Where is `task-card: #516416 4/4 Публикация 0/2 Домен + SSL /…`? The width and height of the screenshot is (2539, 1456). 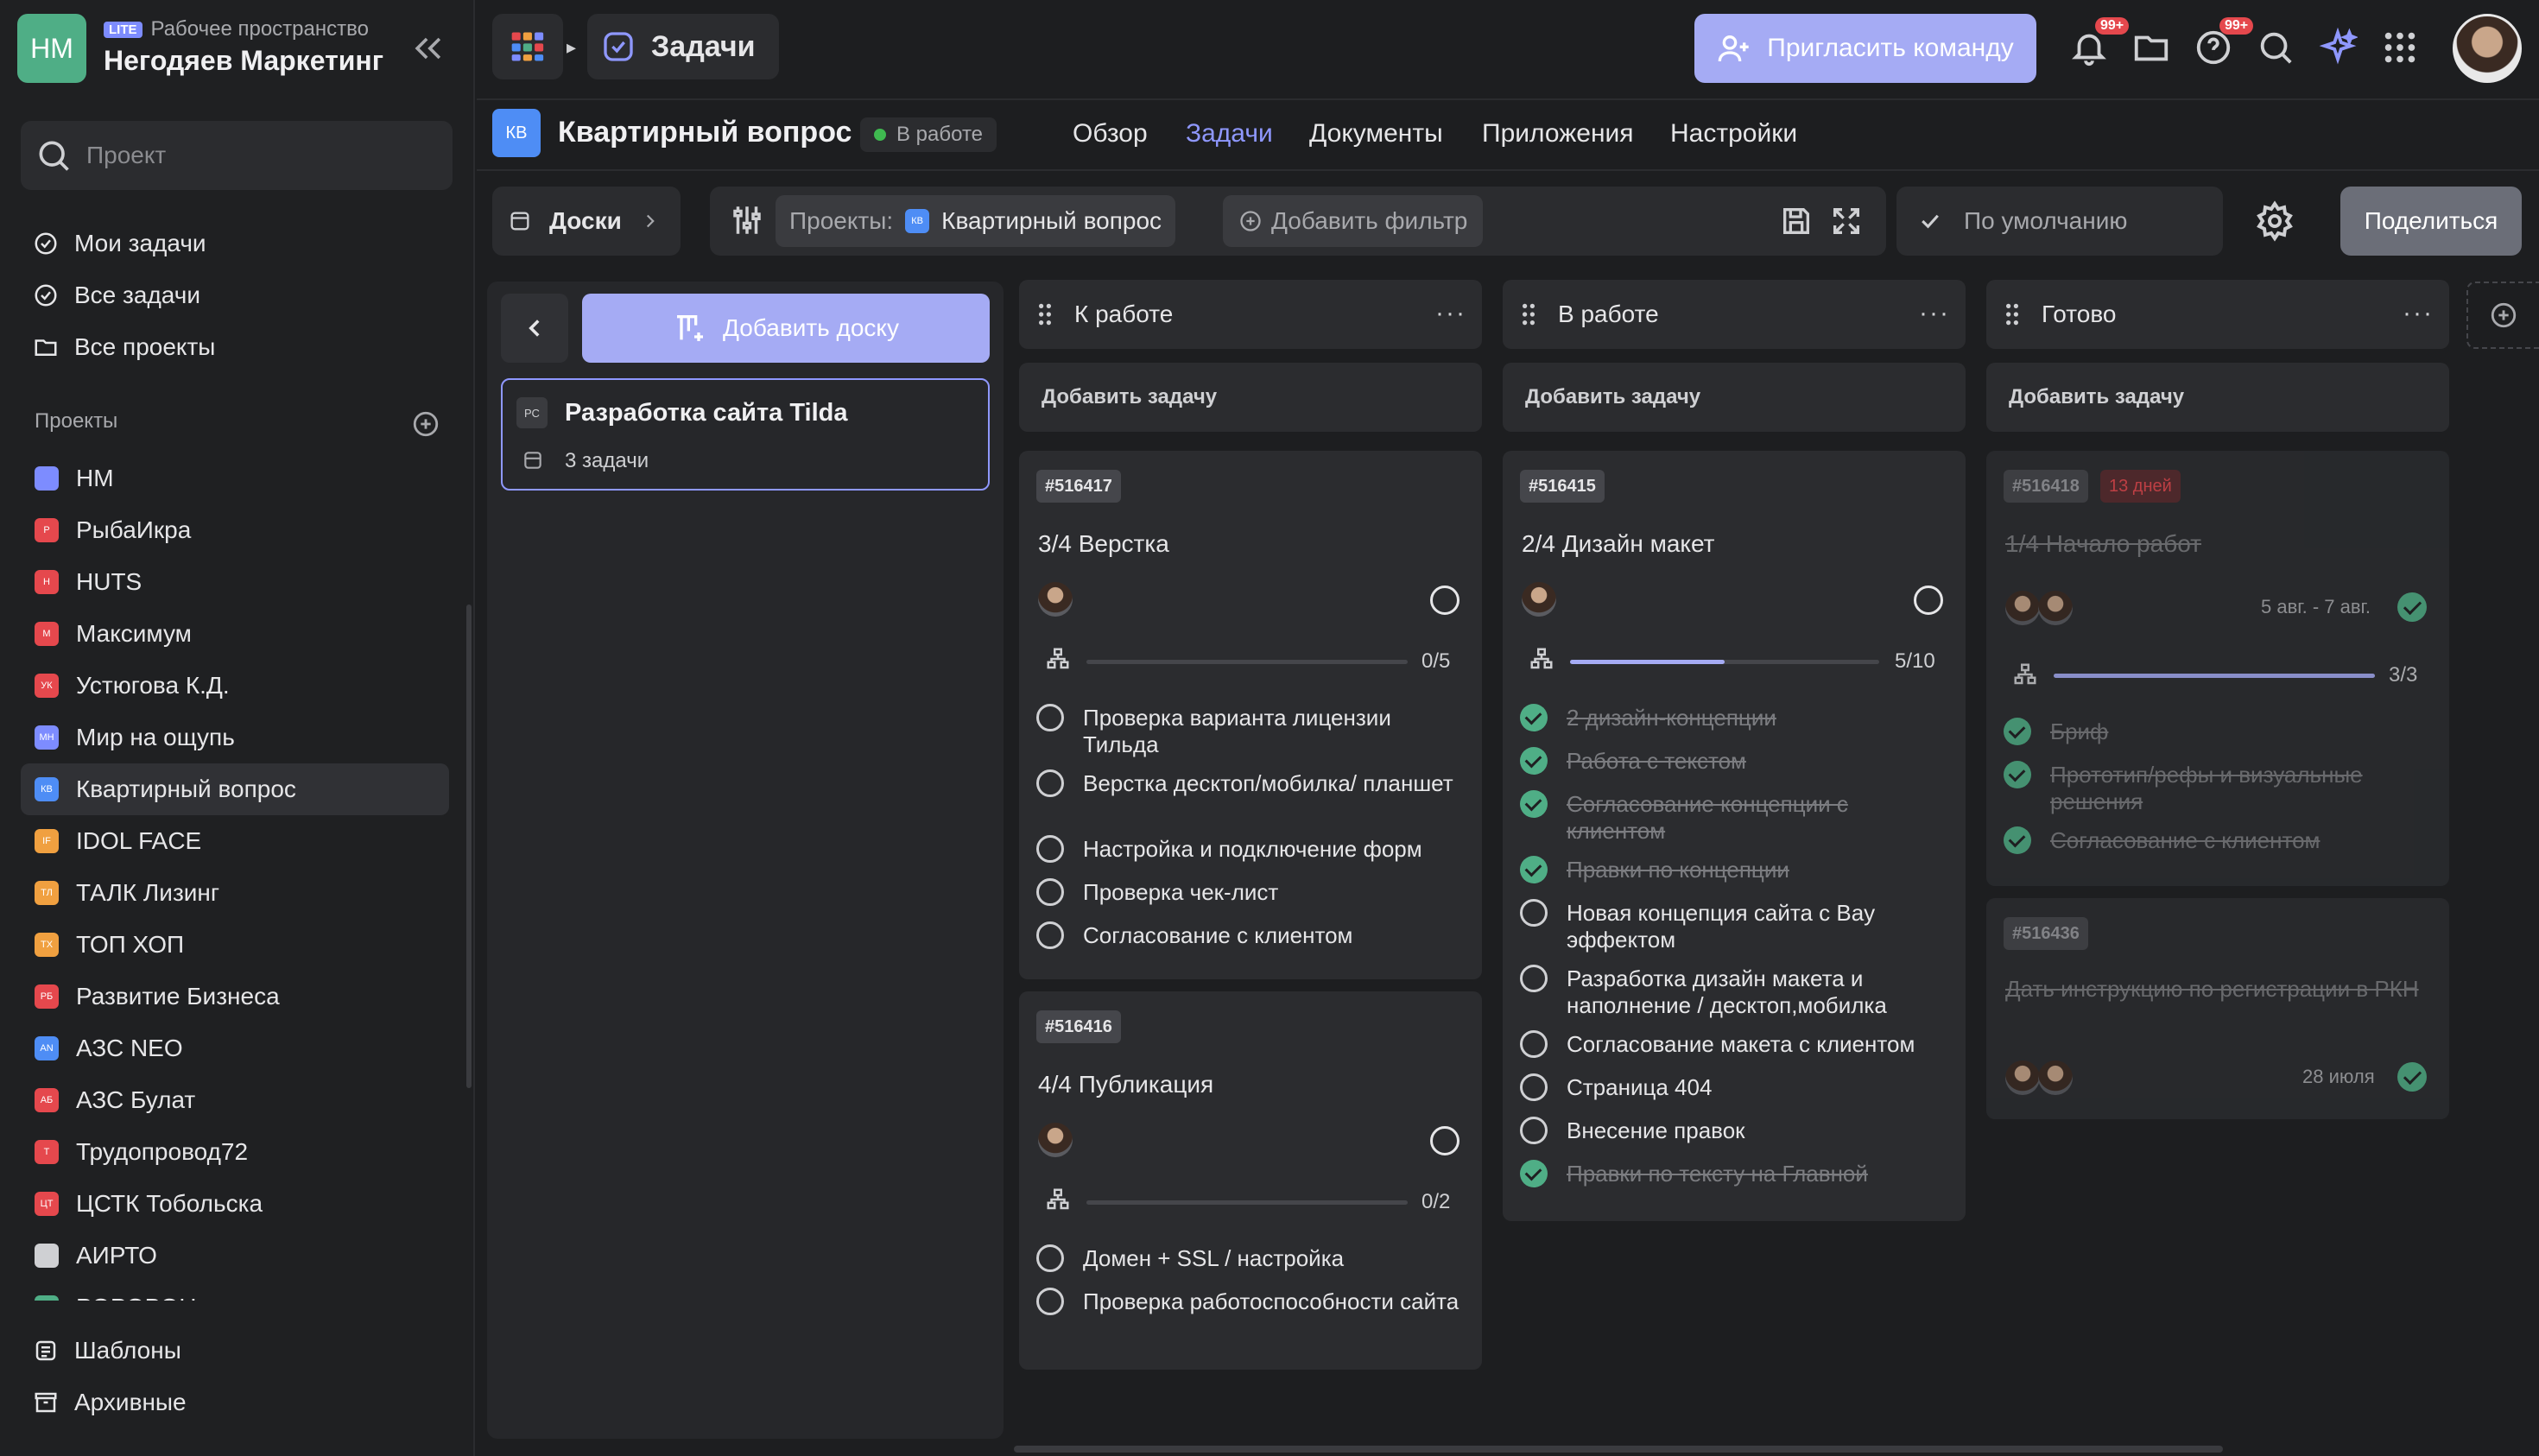
task-card: #516416 4/4 Публикация 0/2 Домен + SSL /… is located at coordinates (1250, 1180).